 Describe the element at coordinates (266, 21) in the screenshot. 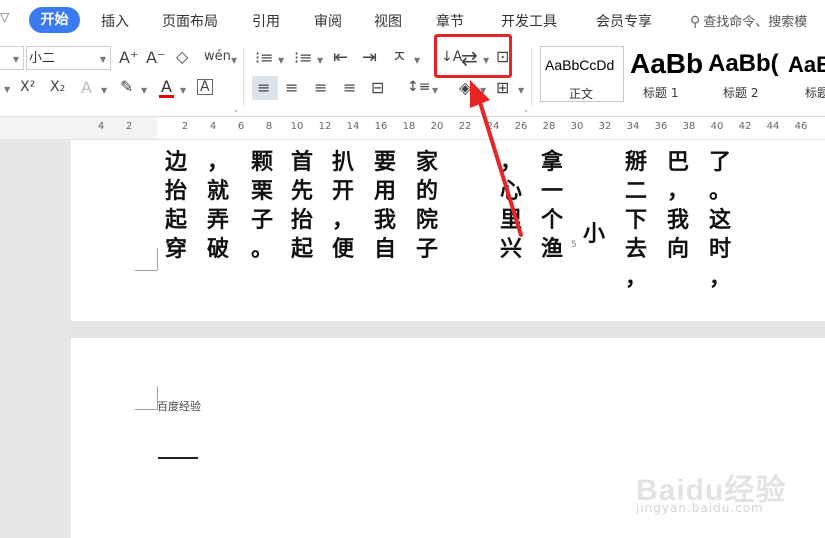

I see `tab-references: 引用` at that location.